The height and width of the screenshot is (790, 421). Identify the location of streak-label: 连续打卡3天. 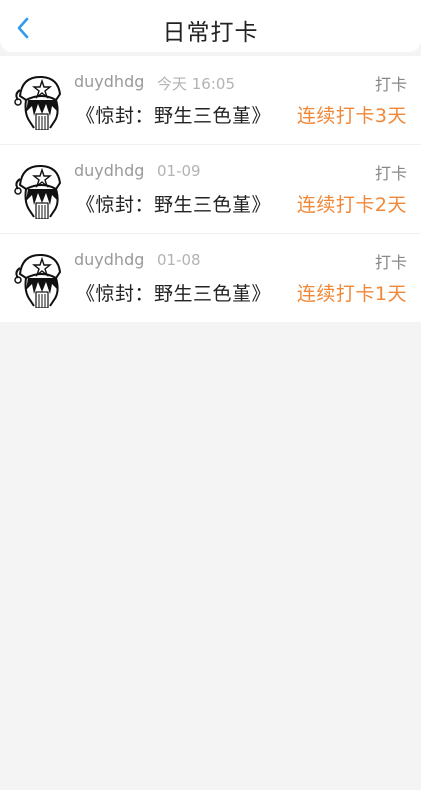
(351, 116).